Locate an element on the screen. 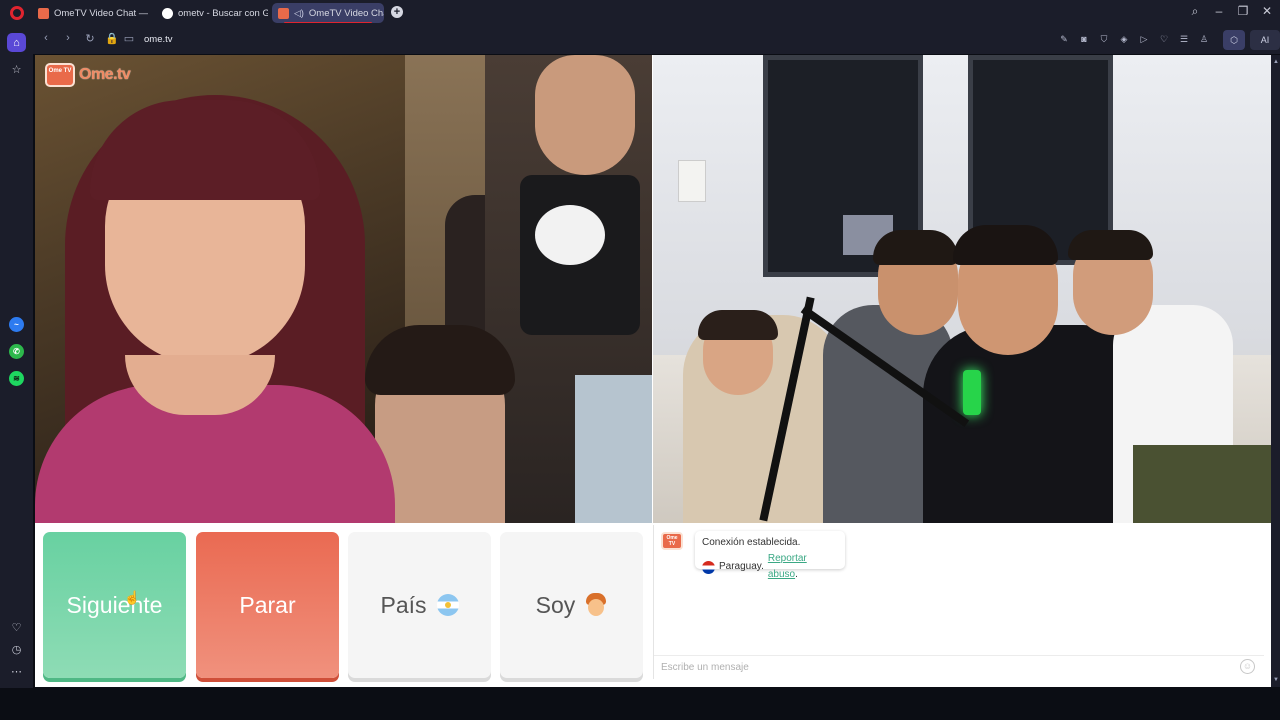 This screenshot has width=1280, height=720. google-favicon-icon is located at coordinates (167, 13).